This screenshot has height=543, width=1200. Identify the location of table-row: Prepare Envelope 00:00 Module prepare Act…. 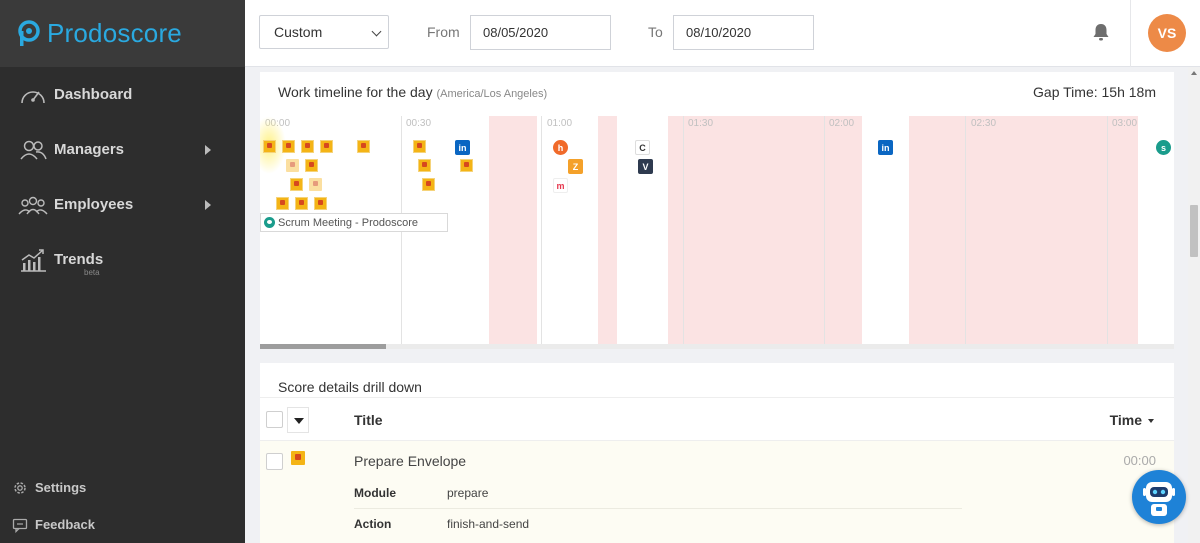
(717, 492).